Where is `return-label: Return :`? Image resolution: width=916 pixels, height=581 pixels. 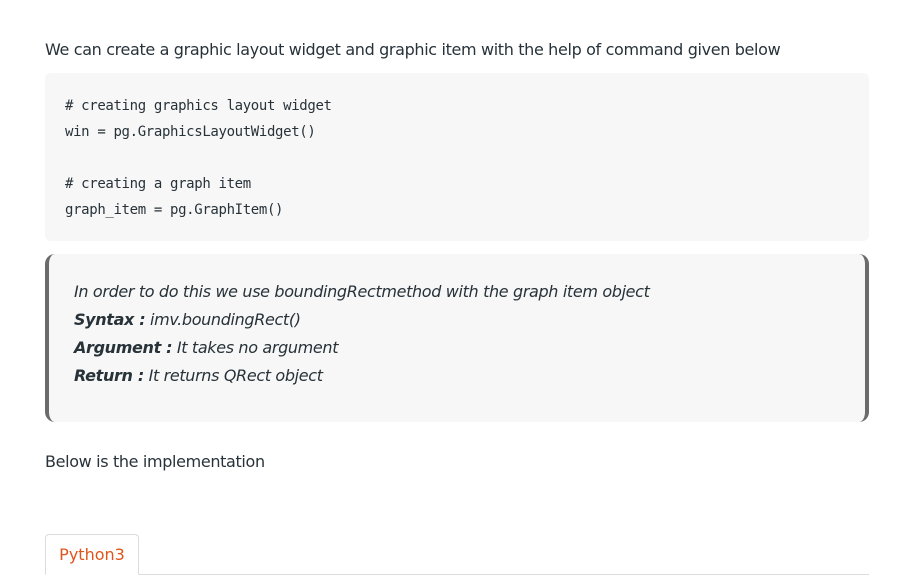
return-label: Return : is located at coordinates (109, 375).